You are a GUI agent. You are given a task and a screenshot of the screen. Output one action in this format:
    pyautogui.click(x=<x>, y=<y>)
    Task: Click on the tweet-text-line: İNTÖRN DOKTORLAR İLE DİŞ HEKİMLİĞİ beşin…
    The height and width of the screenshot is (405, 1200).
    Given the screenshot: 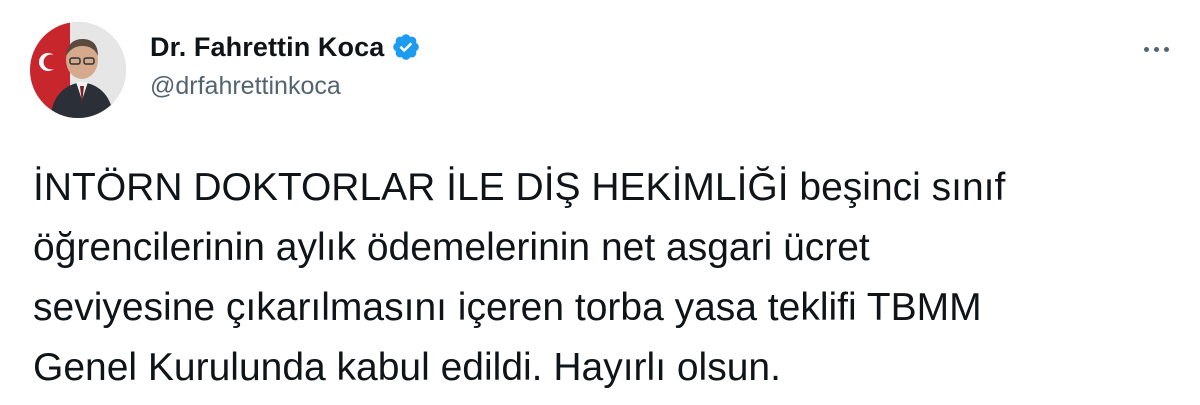 What is the action you would take?
    pyautogui.click(x=519, y=187)
    